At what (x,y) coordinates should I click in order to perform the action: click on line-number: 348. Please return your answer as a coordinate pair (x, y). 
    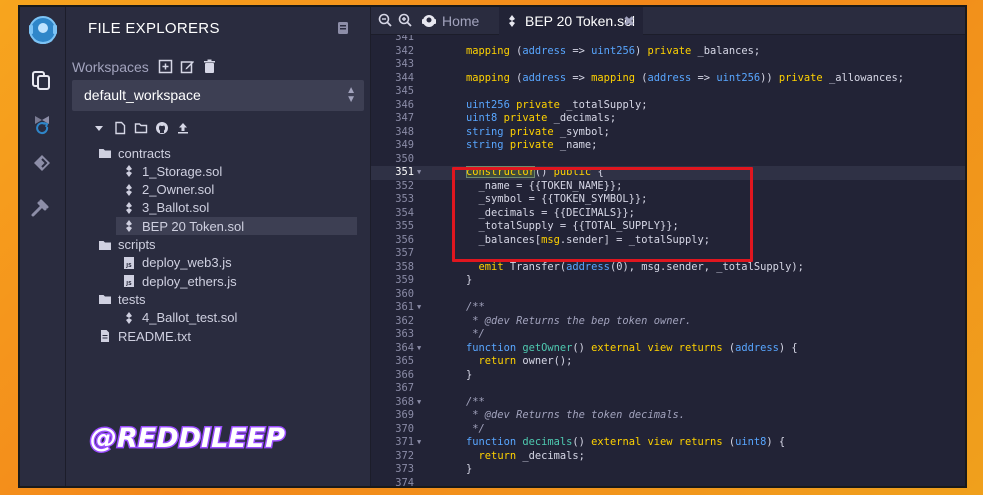
    Looking at the image, I should click on (404, 131).